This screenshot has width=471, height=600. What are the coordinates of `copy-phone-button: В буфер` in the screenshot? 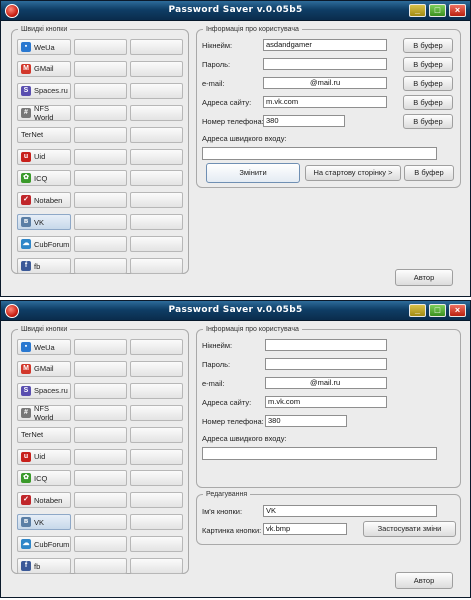 It's located at (428, 121).